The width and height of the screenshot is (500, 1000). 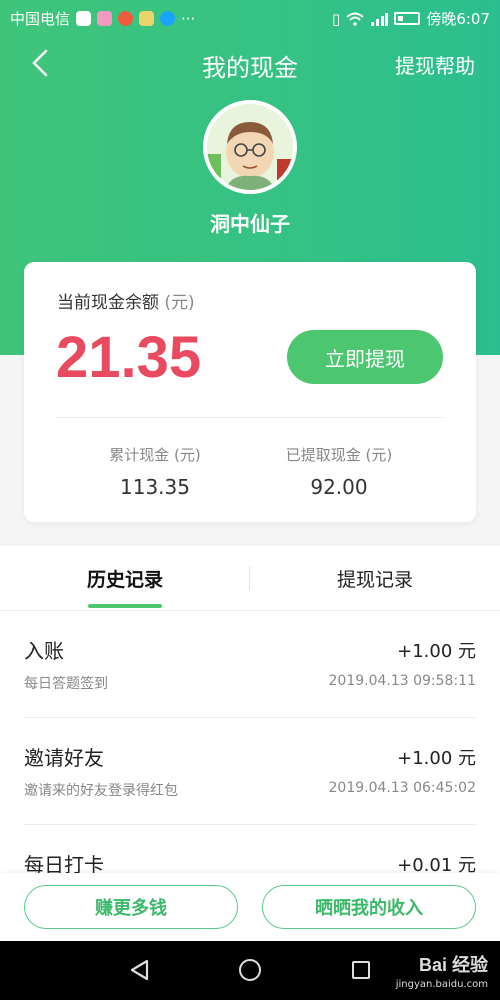 What do you see at coordinates (64, 758) in the screenshot?
I see `record-title: 邀请好友` at bounding box center [64, 758].